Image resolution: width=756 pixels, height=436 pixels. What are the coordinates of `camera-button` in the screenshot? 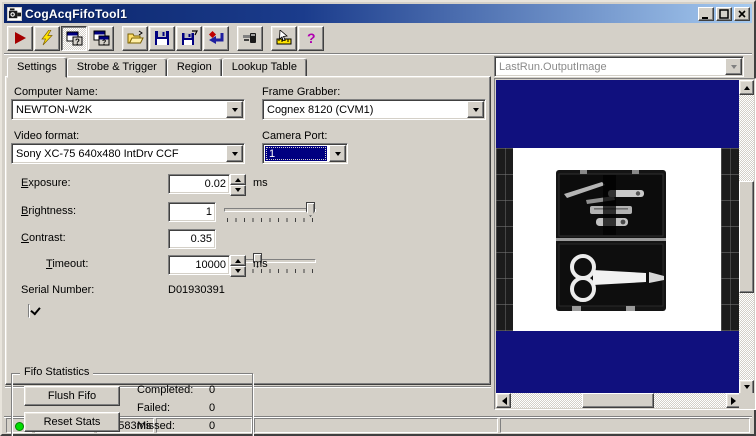 It's located at (250, 38).